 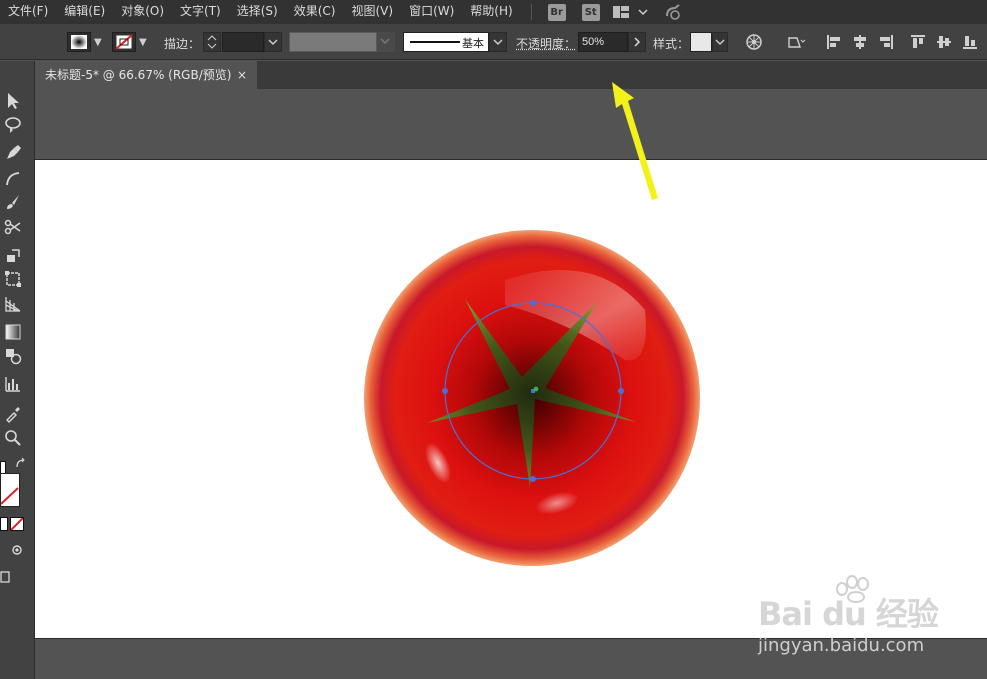 I want to click on align-vertical-center-icon, so click(x=944, y=42).